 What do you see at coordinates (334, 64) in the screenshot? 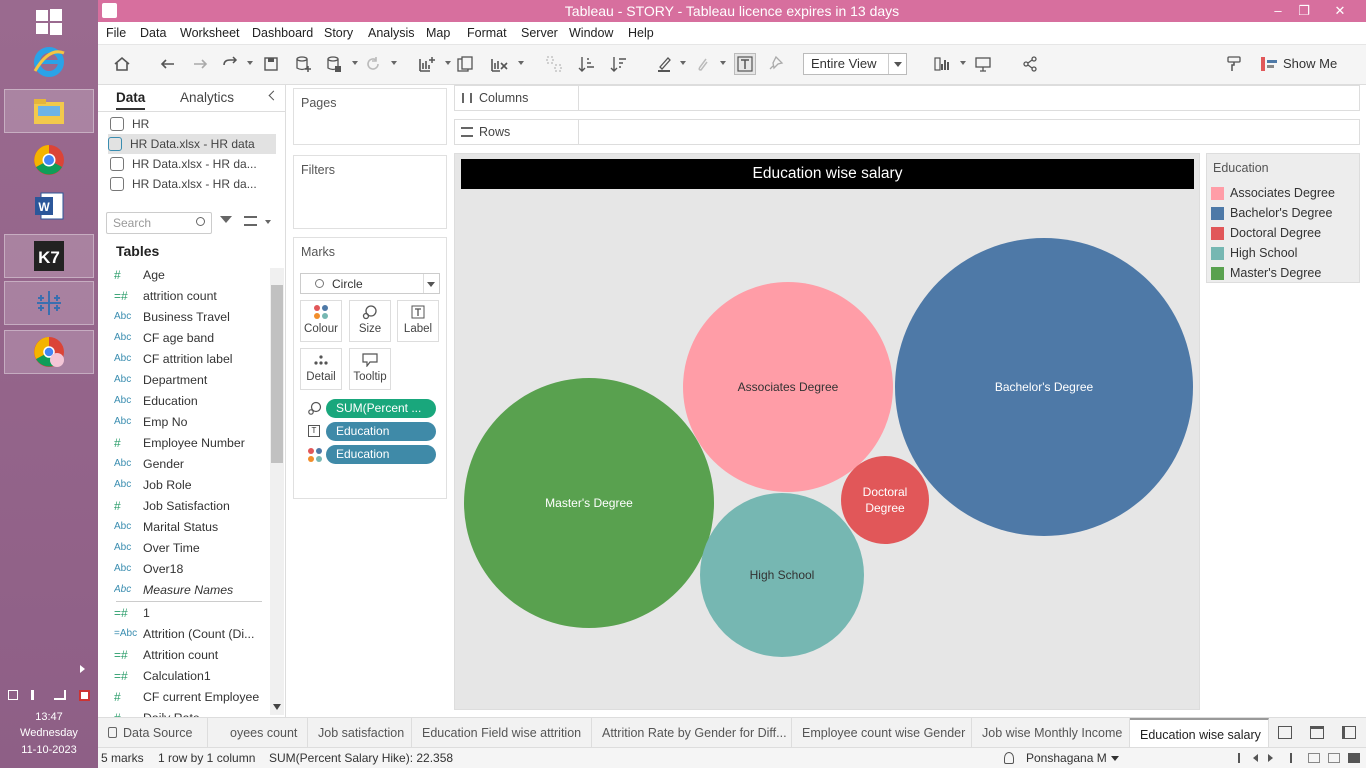
I see `pause-auto-updates-icon` at bounding box center [334, 64].